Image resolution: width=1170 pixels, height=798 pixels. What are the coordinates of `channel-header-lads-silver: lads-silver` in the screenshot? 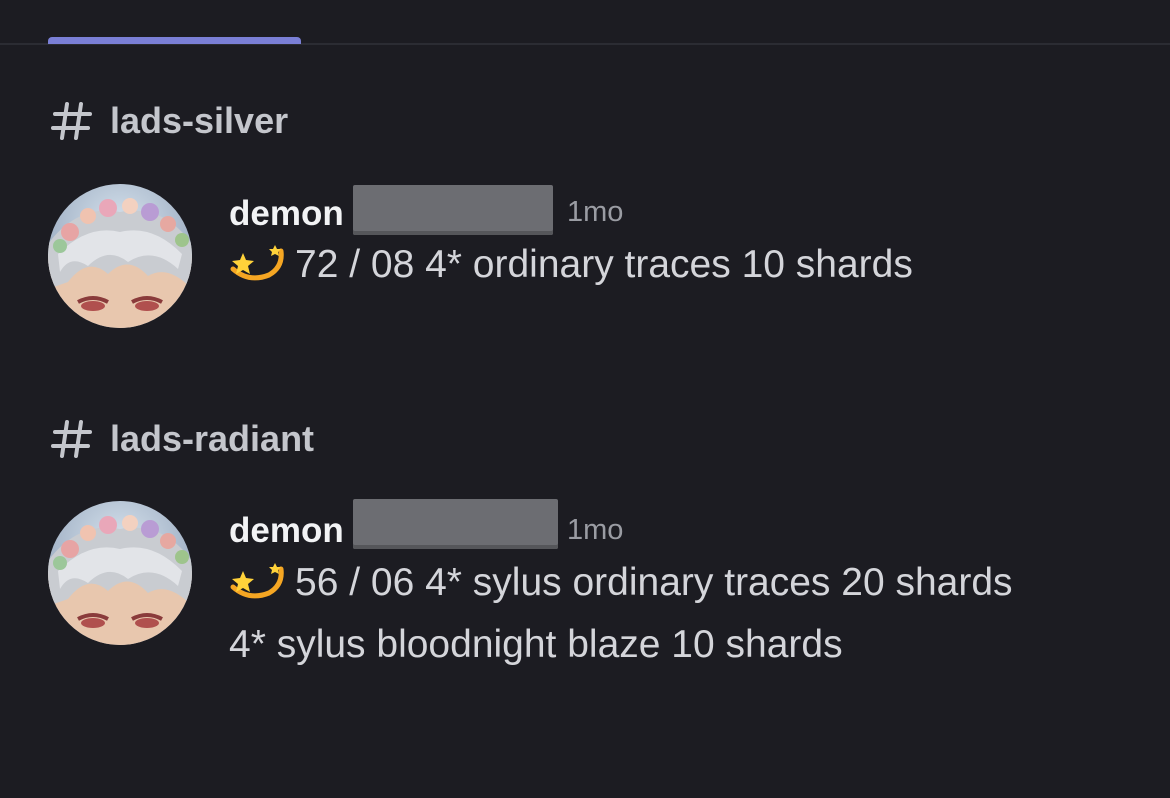 It's located at (169, 121).